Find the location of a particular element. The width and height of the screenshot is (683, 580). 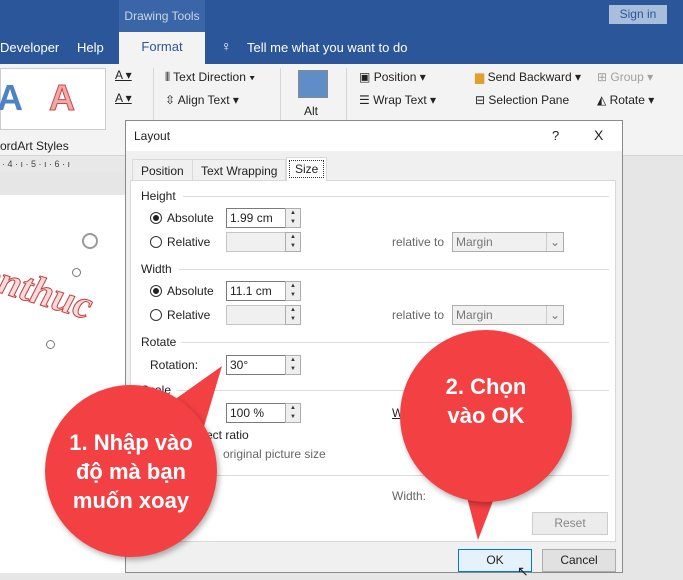

tab-size: Size is located at coordinates (307, 169).